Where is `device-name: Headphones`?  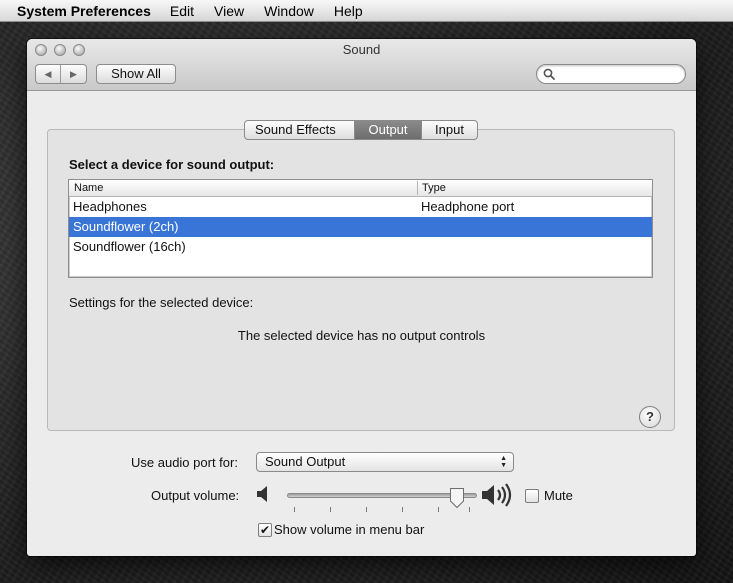
device-name: Headphones is located at coordinates (110, 206).